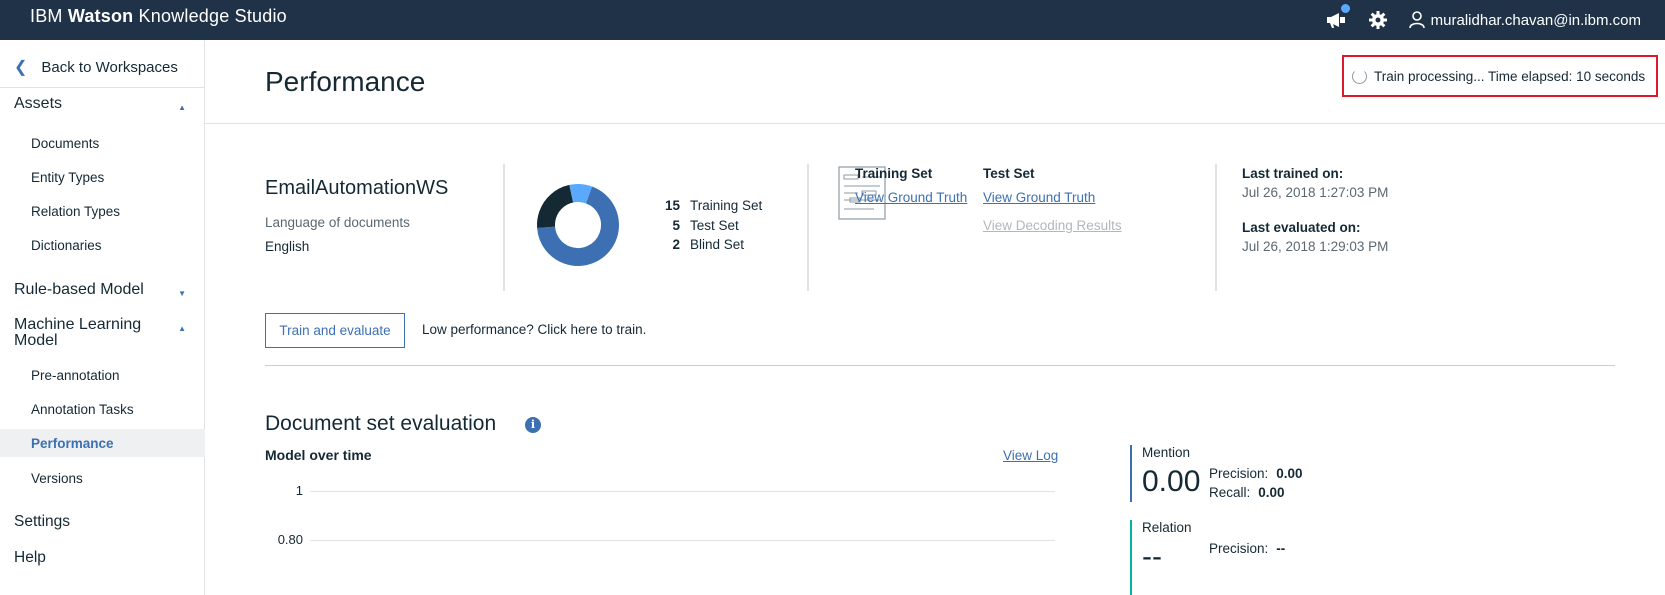  I want to click on notification-dot, so click(1345, 8).